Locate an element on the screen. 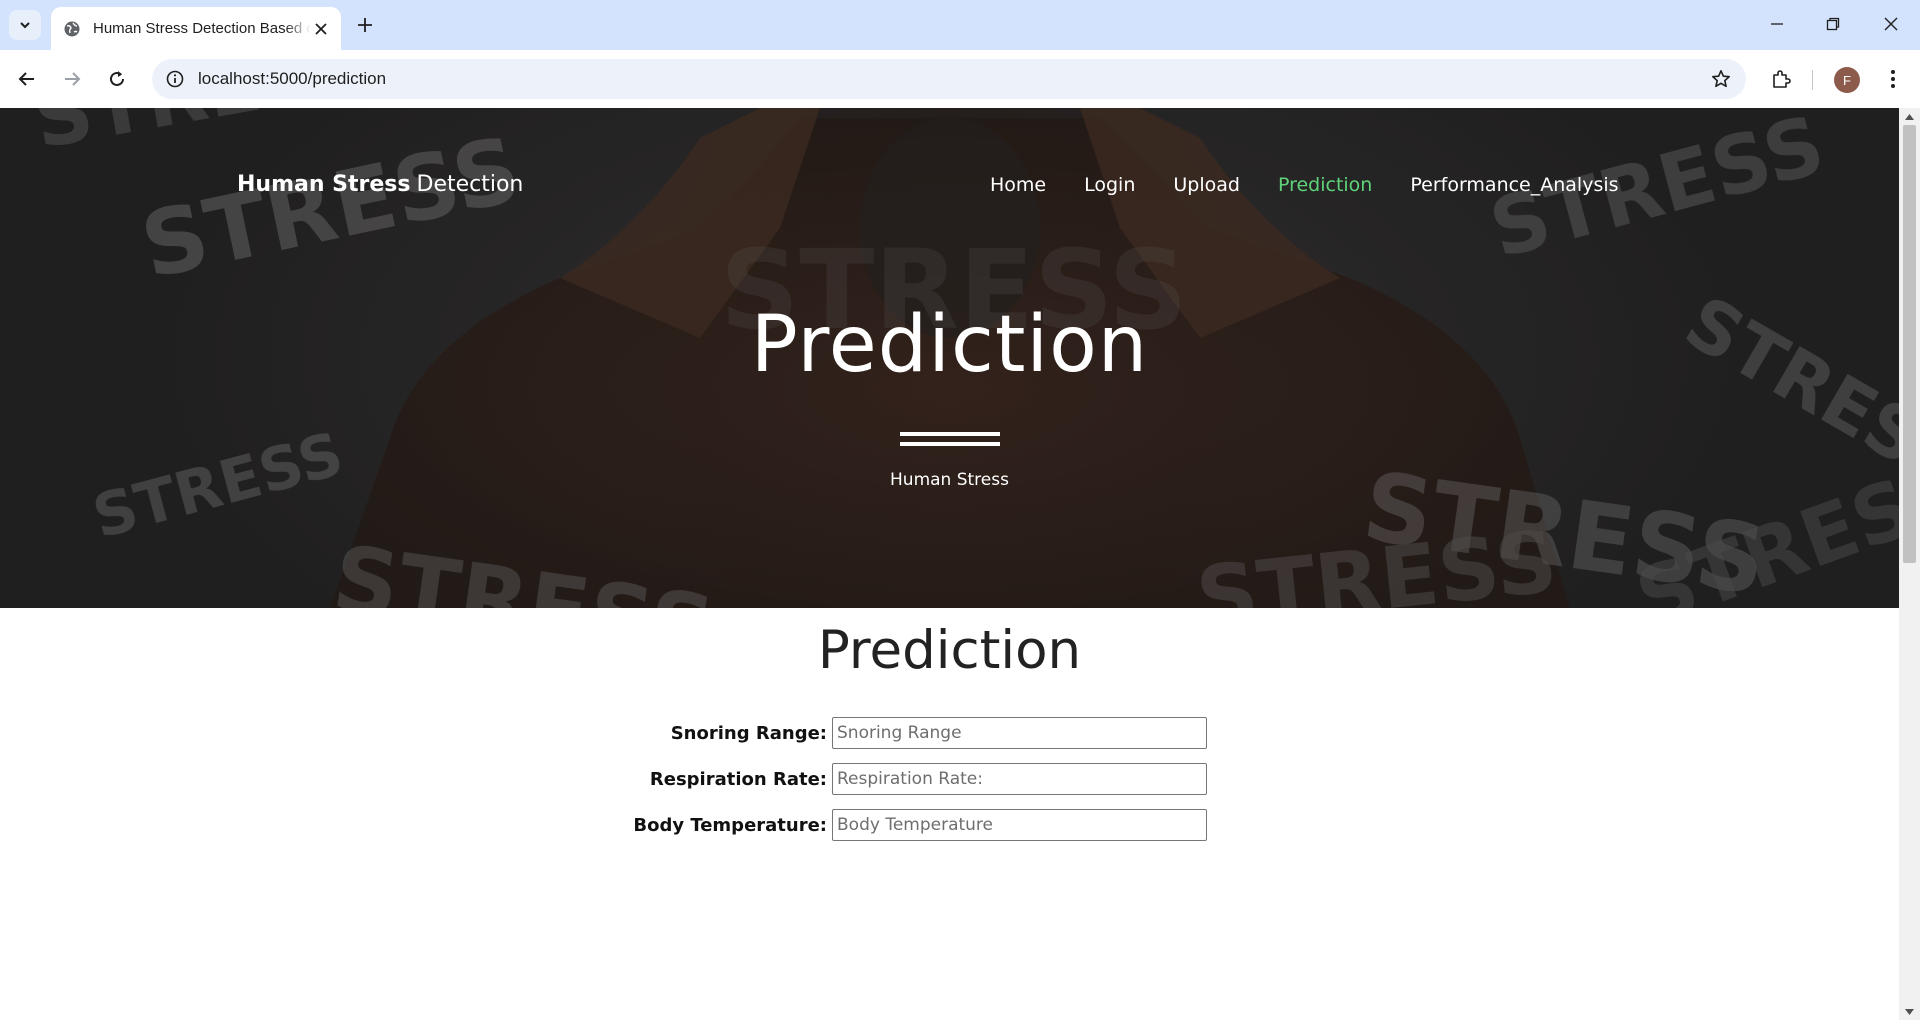 This screenshot has height=1020, width=1920. form-row-snoring-range: Snoring Range: is located at coordinates (605, 733).